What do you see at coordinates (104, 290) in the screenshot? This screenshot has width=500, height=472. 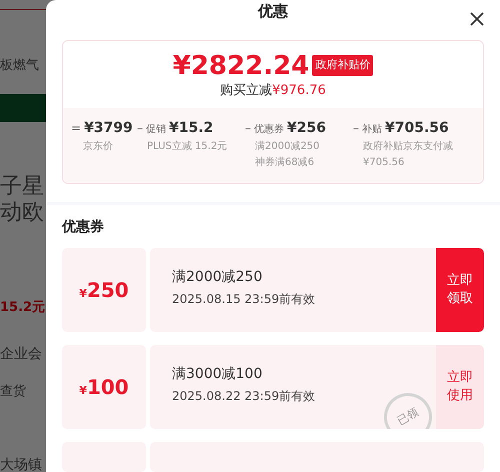 I see `coupon-value: ¥250` at bounding box center [104, 290].